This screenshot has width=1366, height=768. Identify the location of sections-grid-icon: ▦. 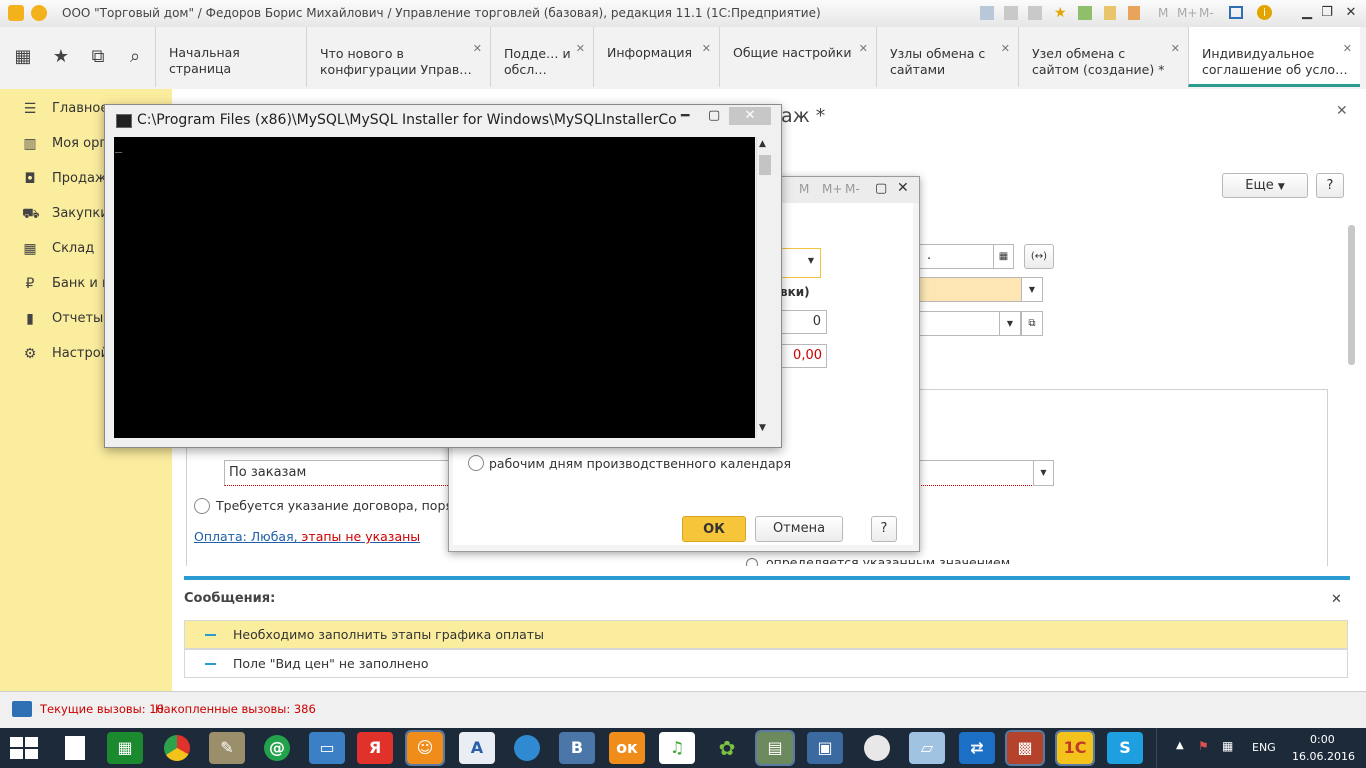
(23, 57).